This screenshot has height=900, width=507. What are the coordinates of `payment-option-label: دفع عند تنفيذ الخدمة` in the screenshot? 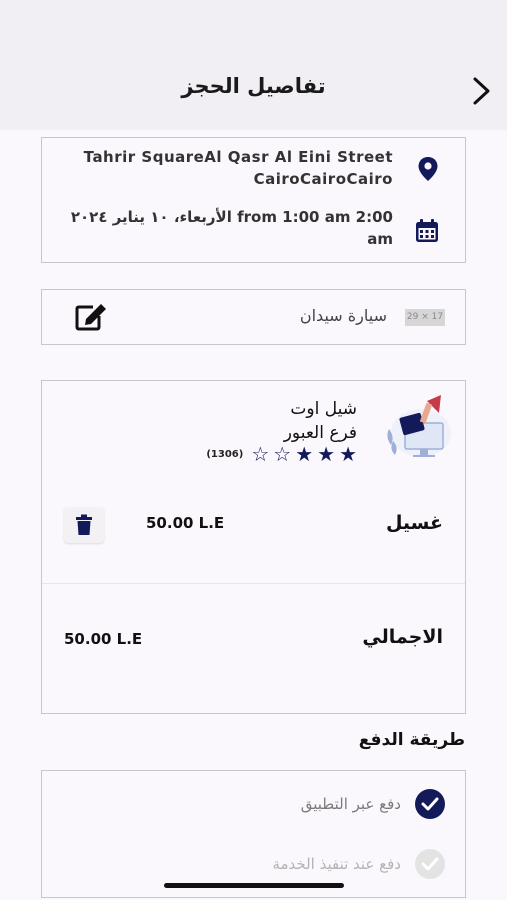 It's located at (336, 864).